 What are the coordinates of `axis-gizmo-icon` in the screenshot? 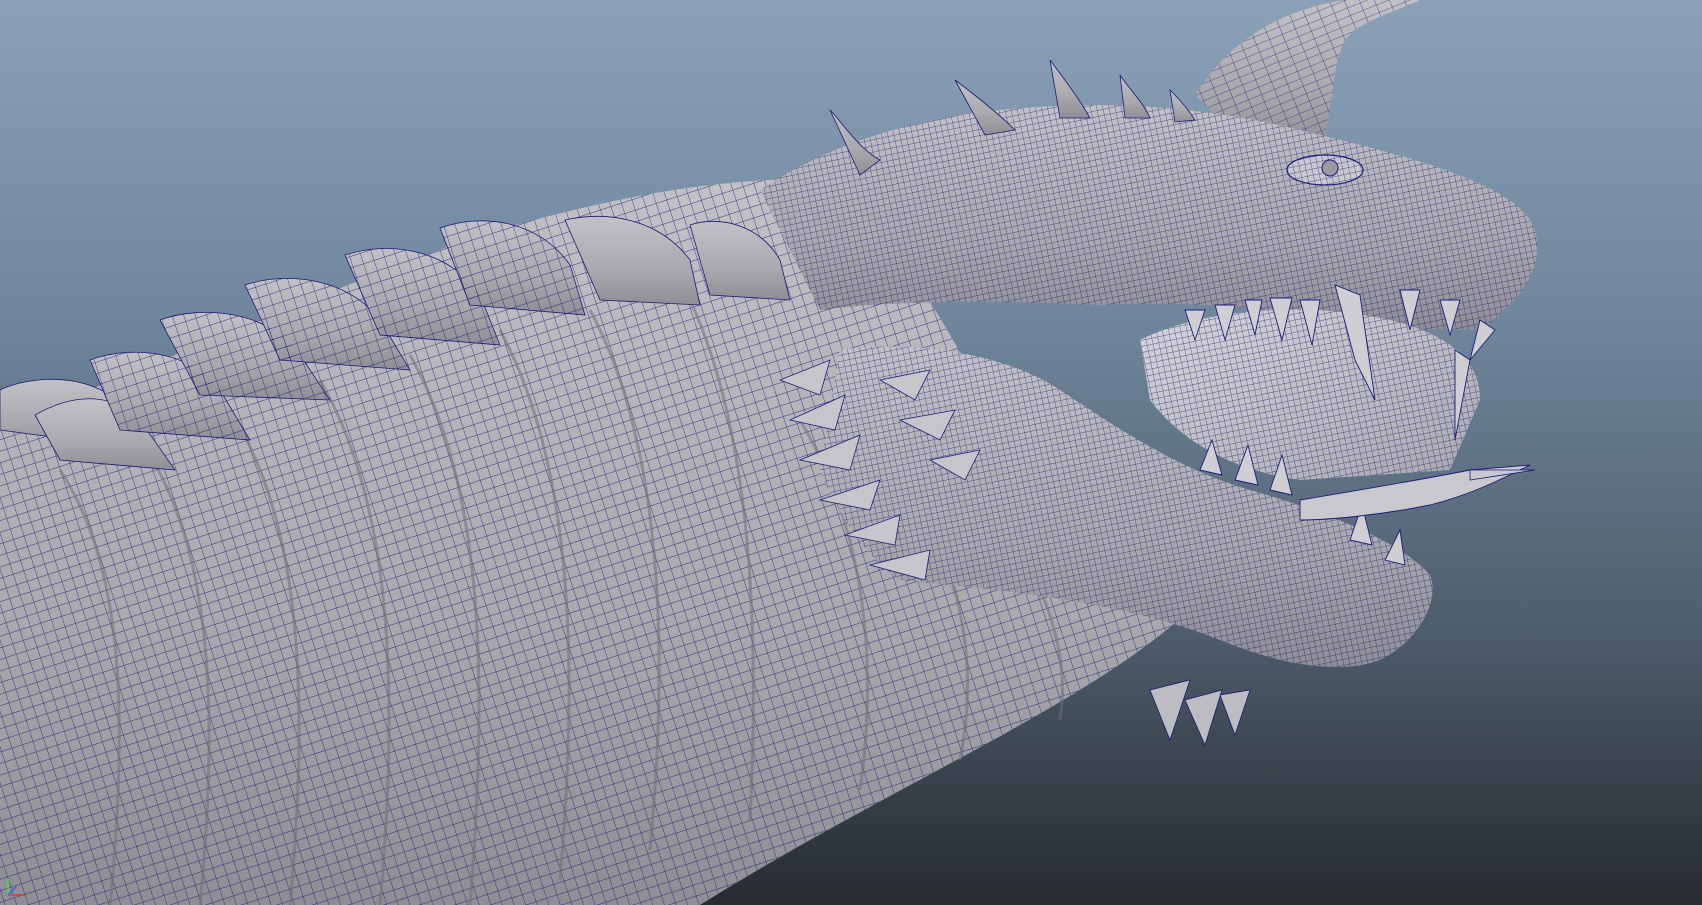 It's located at (15, 887).